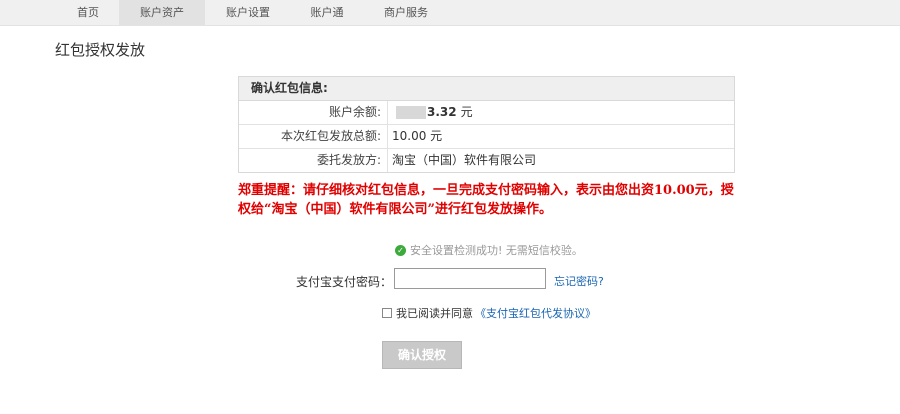 The width and height of the screenshot is (900, 414). Describe the element at coordinates (248, 12) in the screenshot. I see `nav-item-account-settings: 账户设置` at that location.